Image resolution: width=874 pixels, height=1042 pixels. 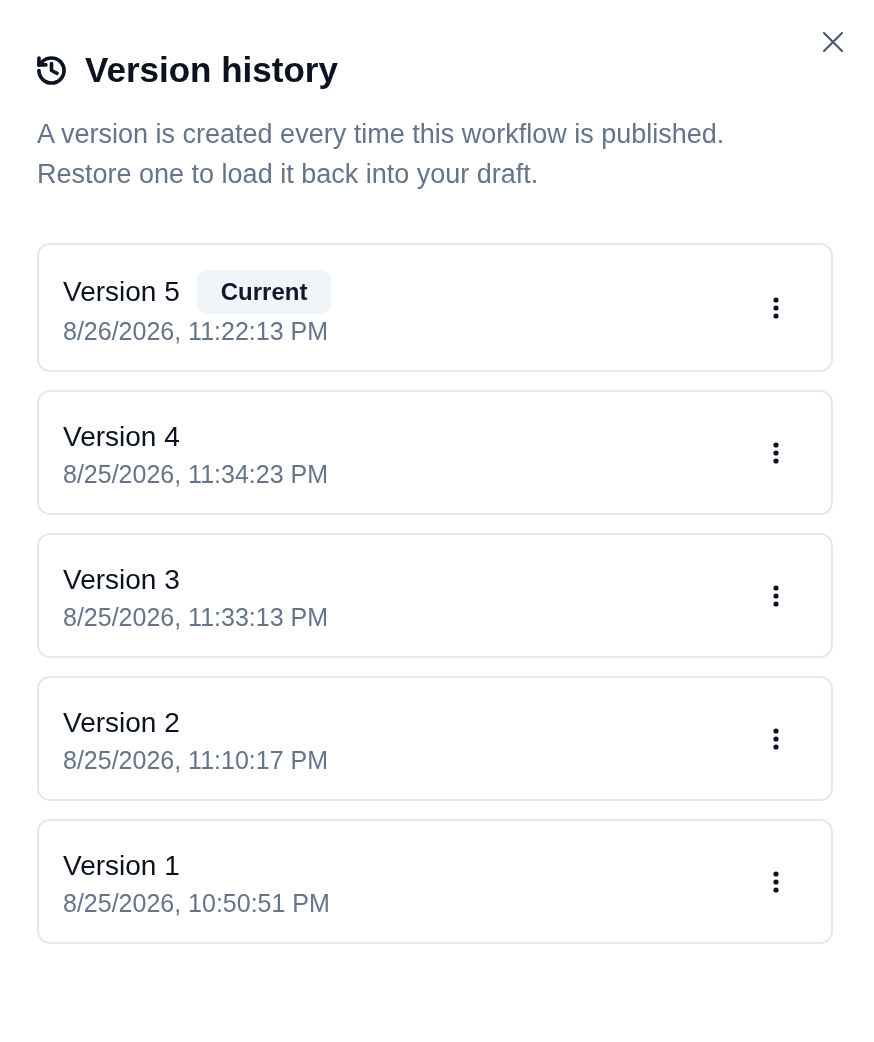 I want to click on version-timestamp: 8/26/2026, 11:22:13 PM, so click(x=196, y=331).